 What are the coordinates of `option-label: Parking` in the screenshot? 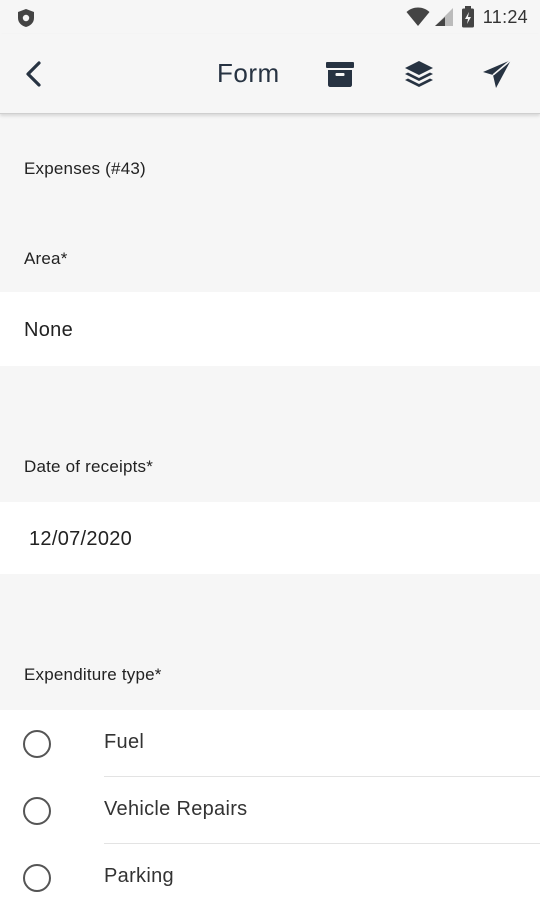 It's located at (139, 876).